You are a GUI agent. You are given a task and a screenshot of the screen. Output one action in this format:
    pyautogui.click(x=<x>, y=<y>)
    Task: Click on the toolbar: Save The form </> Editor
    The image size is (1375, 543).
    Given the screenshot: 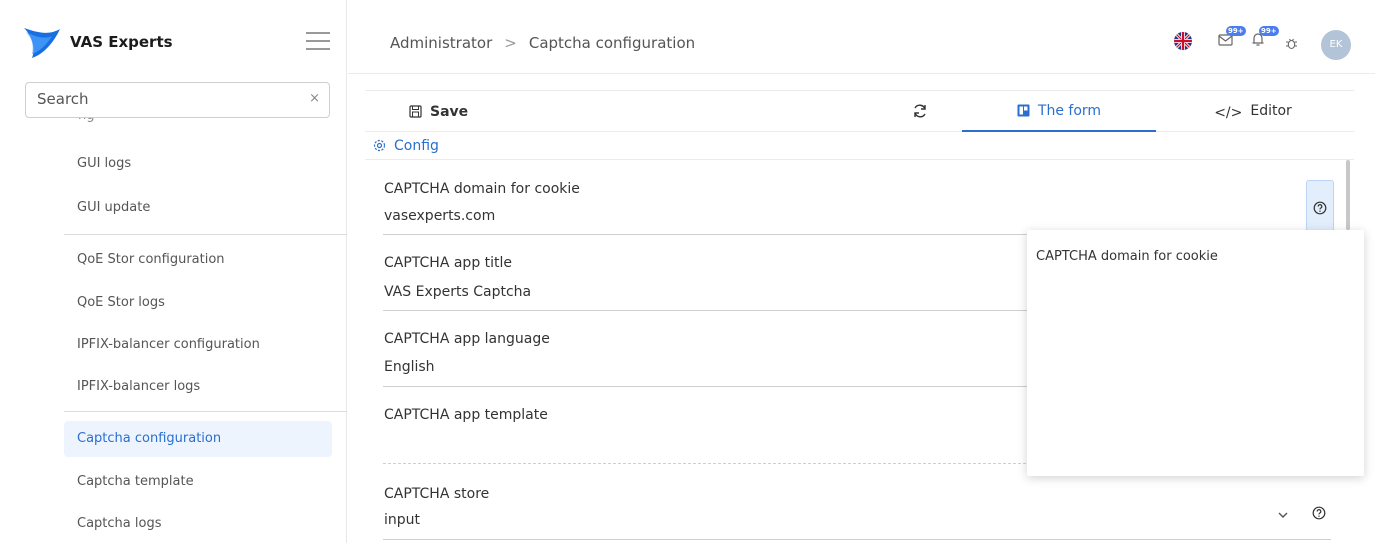 What is the action you would take?
    pyautogui.click(x=859, y=111)
    